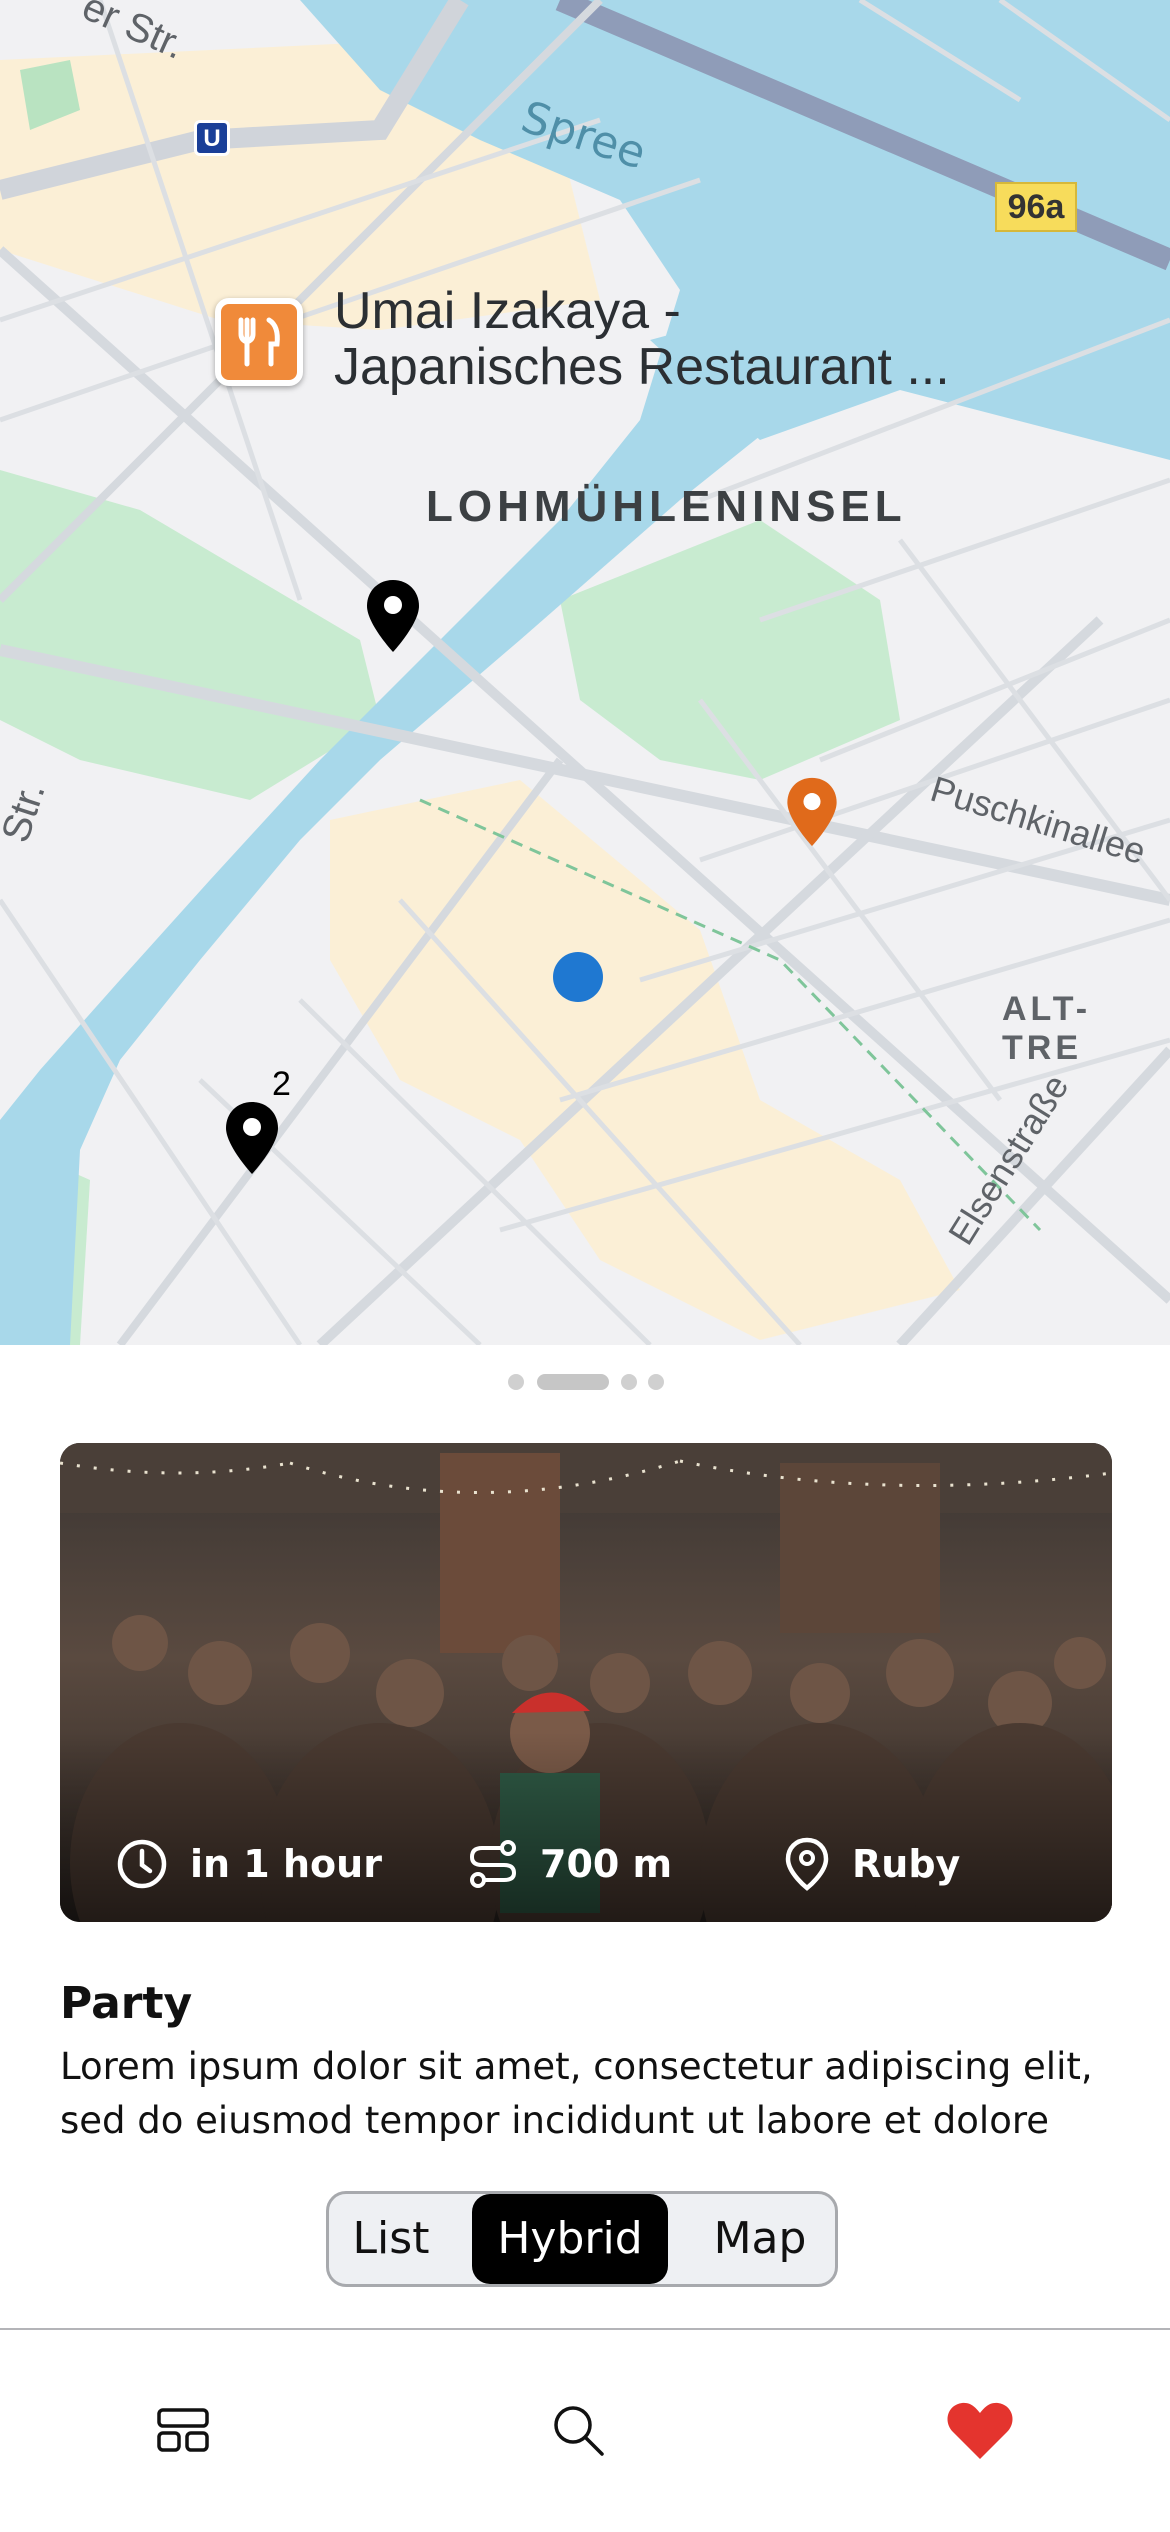  What do you see at coordinates (760, 2239) in the screenshot?
I see `view-toggle-map: Map` at bounding box center [760, 2239].